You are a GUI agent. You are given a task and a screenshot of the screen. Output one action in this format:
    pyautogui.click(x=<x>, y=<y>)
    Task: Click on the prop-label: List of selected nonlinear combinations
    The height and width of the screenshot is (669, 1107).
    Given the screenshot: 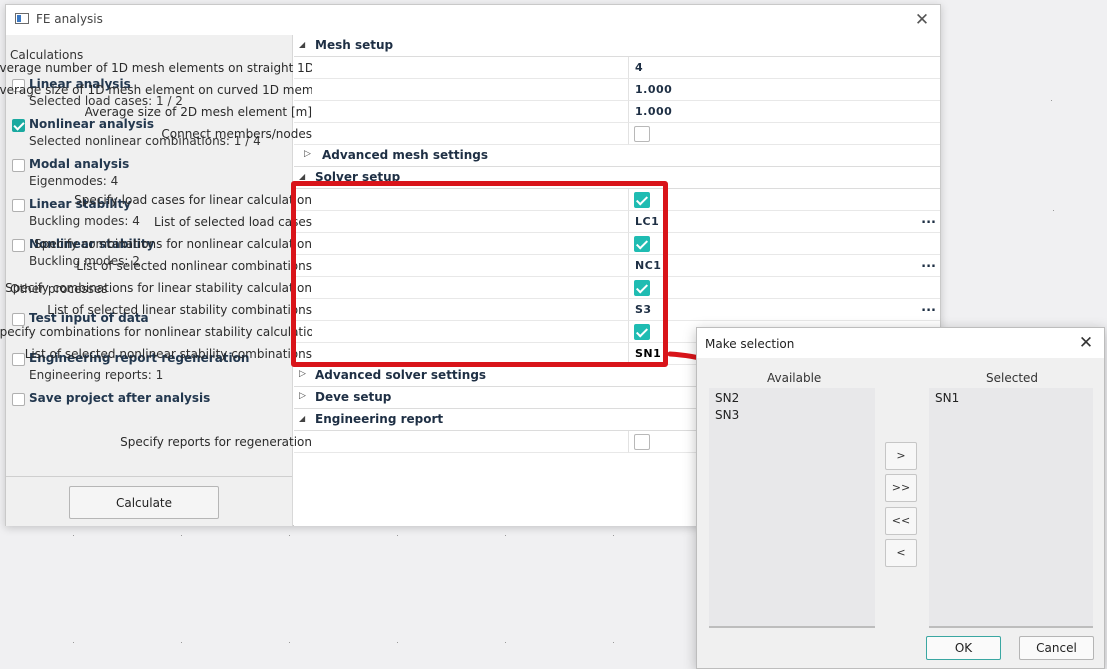 What is the action you would take?
    pyautogui.click(x=194, y=266)
    